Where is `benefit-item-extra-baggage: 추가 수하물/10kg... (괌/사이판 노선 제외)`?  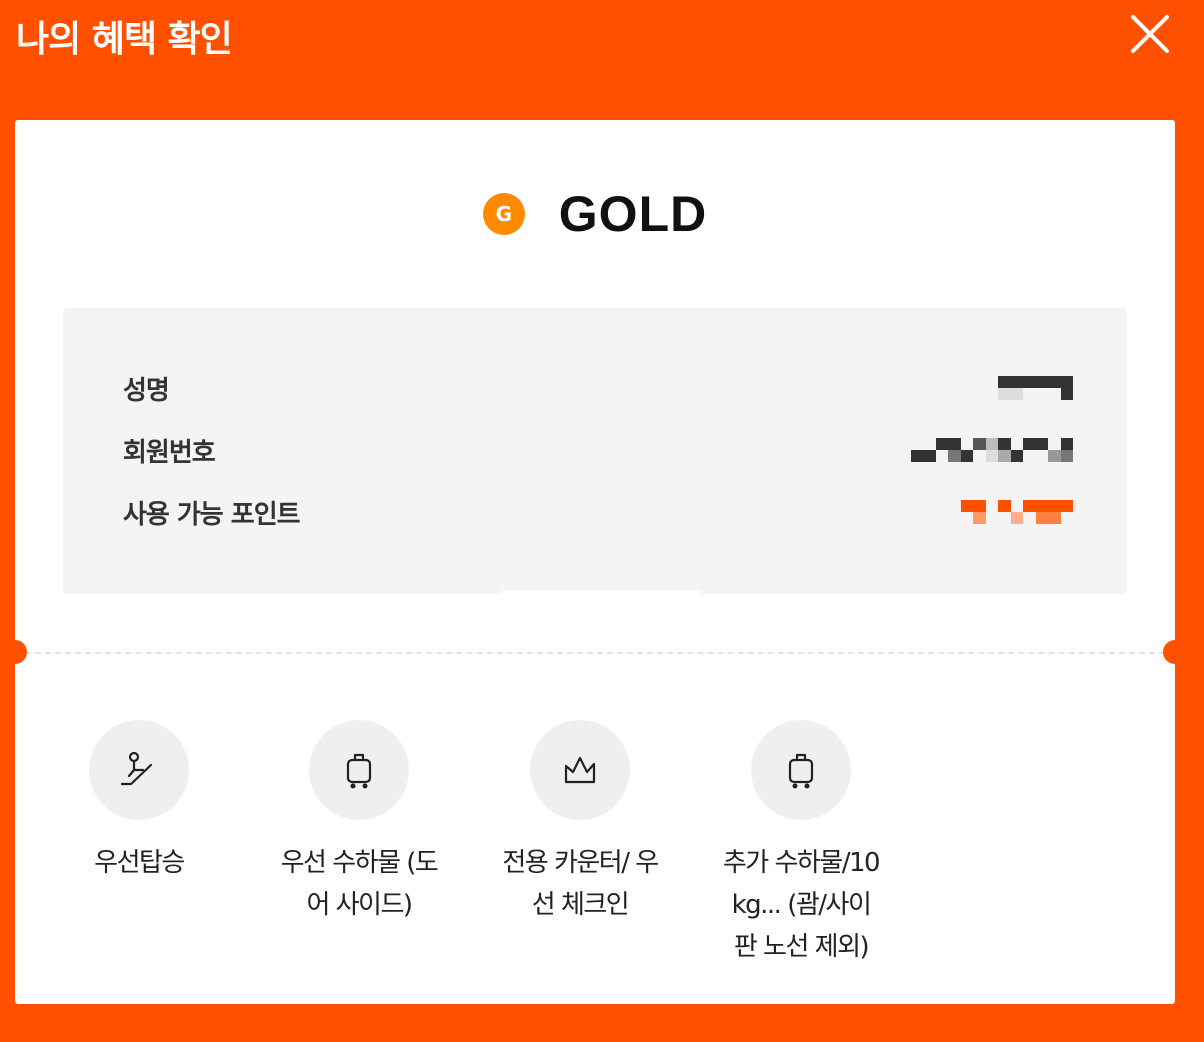
benefit-item-extra-baggage: 추가 수하물/10kg... (괌/사이판 노선 제외) is located at coordinates (801, 844).